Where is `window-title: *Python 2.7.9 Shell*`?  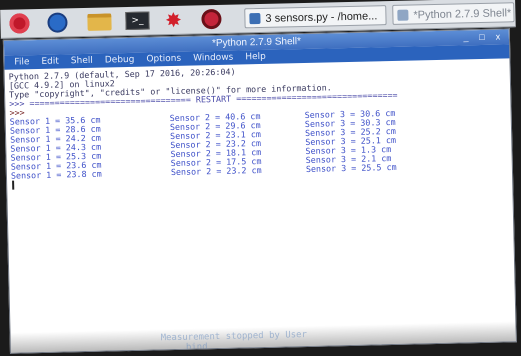
window-title: *Python 2.7.9 Shell* is located at coordinates (256, 43).